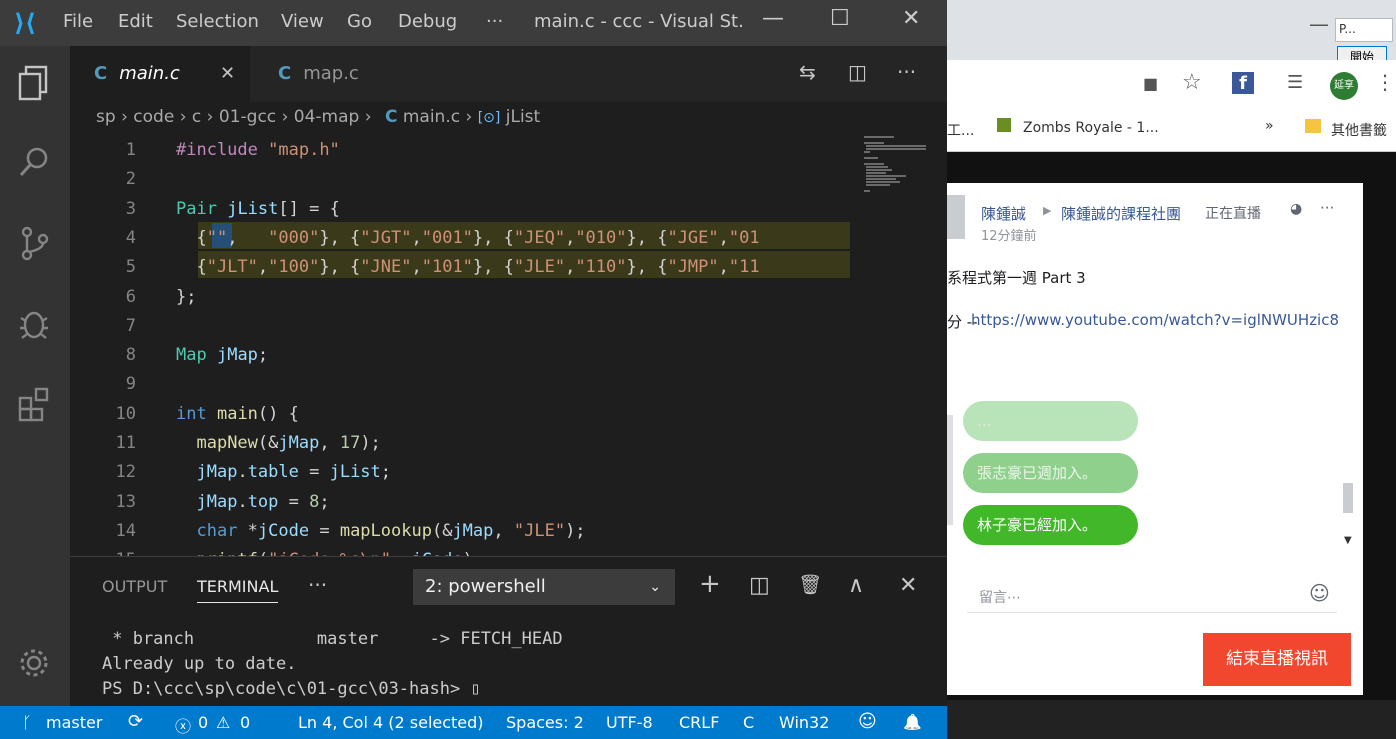 The image size is (1396, 739). I want to click on chevron-right-icon: ›, so click(210, 117).